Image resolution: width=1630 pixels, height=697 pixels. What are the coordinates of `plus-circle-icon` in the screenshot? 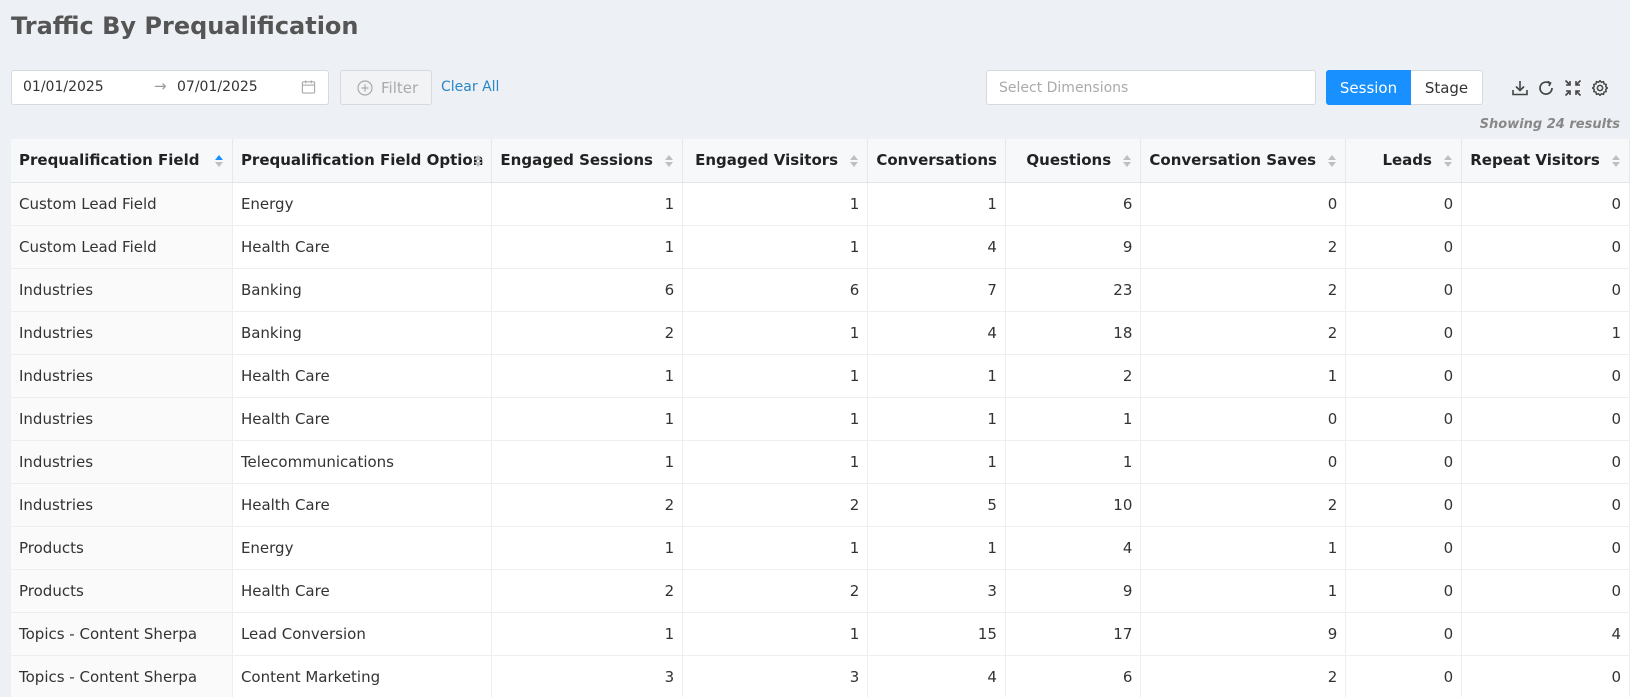 It's located at (365, 88).